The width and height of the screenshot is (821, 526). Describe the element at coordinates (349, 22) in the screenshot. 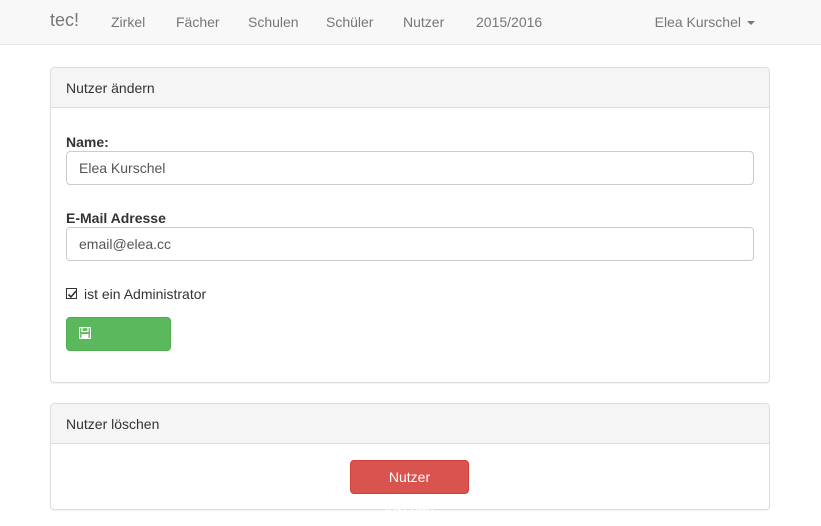

I see `nav-item-schueler: Schüler` at that location.